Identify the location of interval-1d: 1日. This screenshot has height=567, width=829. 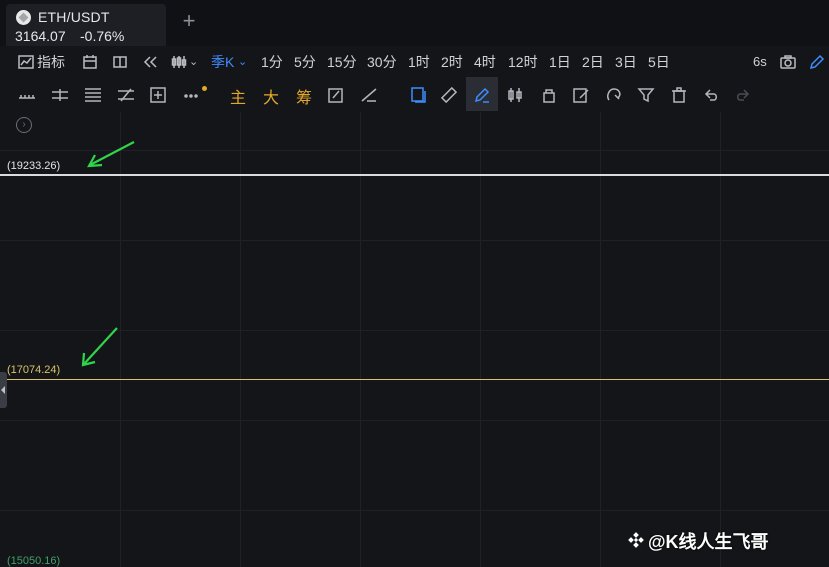
(560, 62).